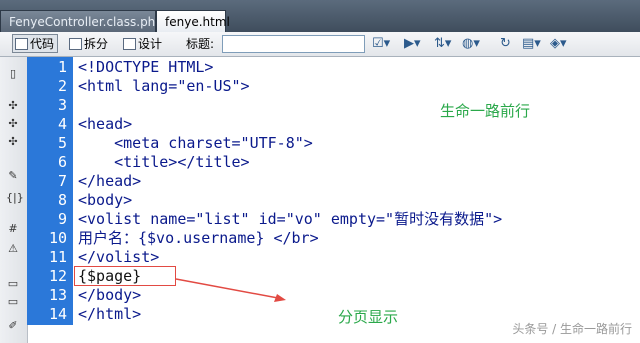 The height and width of the screenshot is (343, 640). What do you see at coordinates (368, 317) in the screenshot?
I see `annotation-page-label: 分页显示` at bounding box center [368, 317].